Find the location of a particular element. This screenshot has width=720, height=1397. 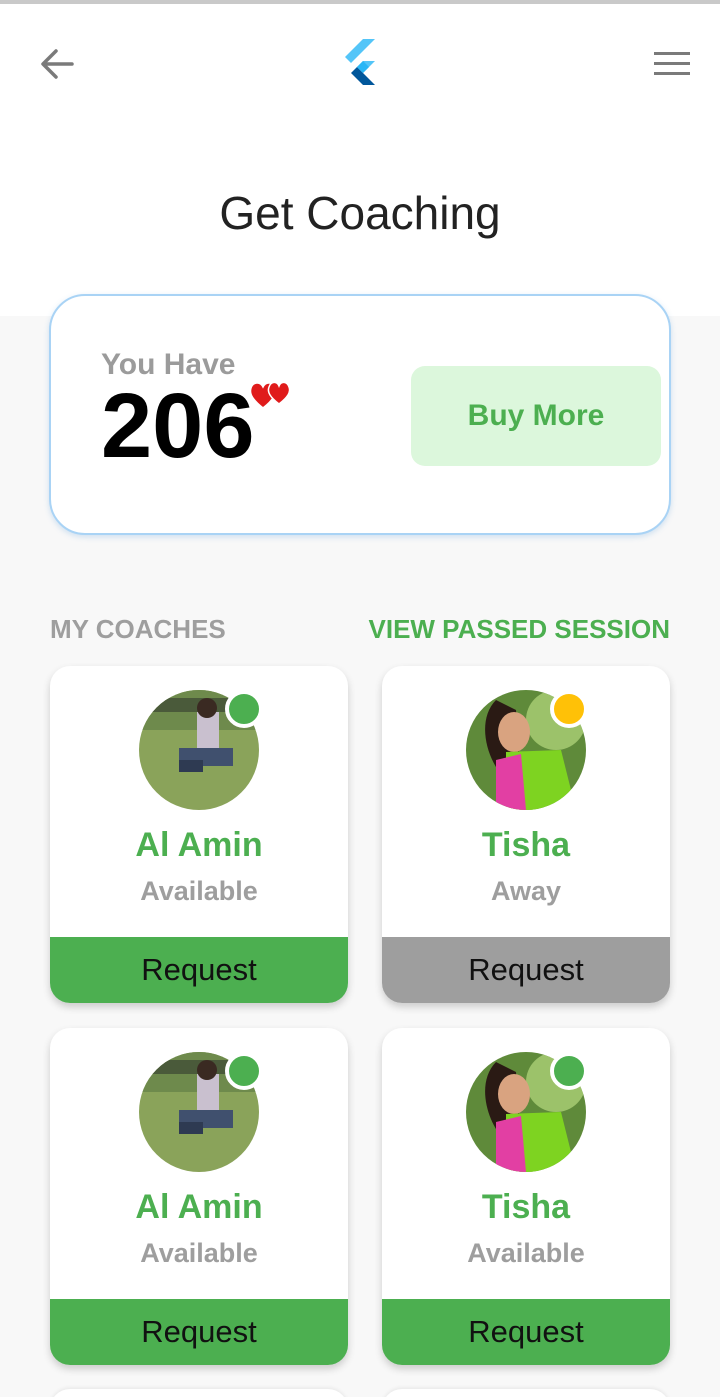

arrow-left-icon is located at coordinates (57, 64).